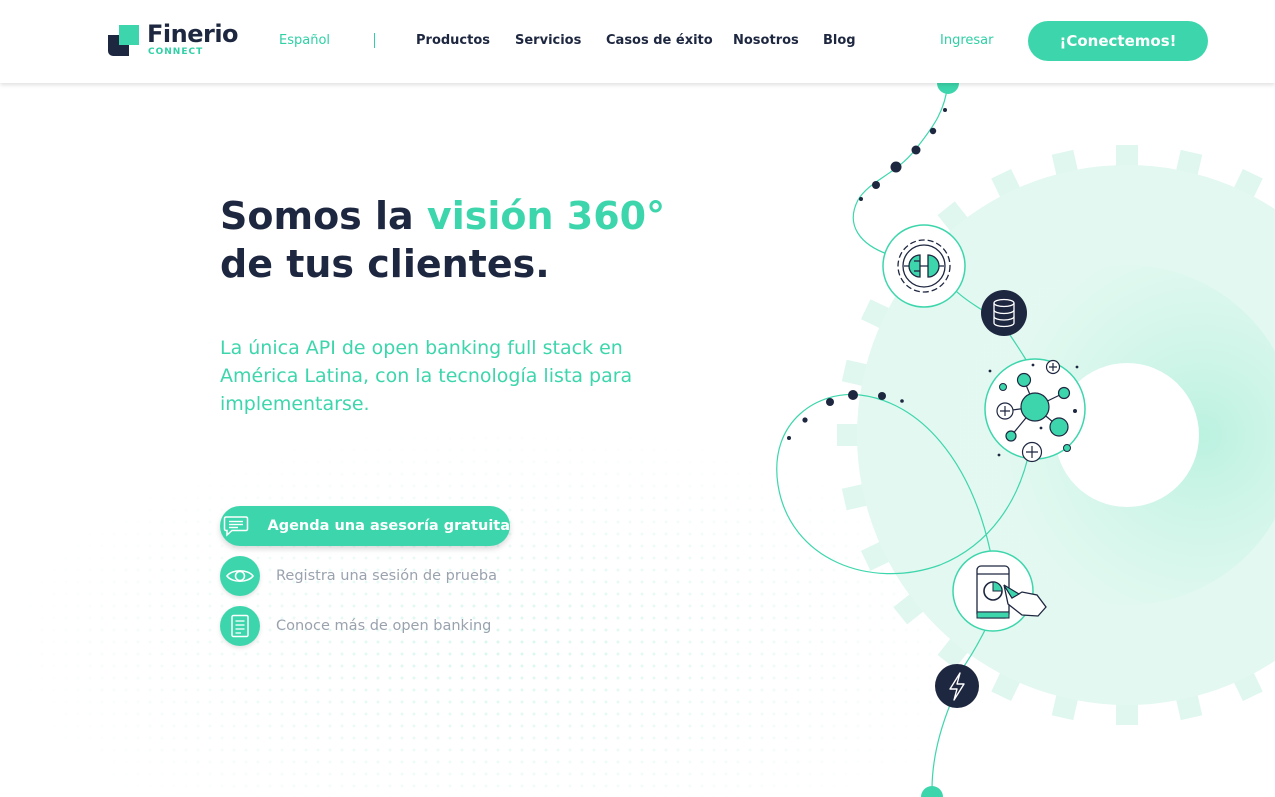 The image size is (1275, 797). What do you see at coordinates (123, 40) in the screenshot?
I see `finerio-logo-mark-icon` at bounding box center [123, 40].